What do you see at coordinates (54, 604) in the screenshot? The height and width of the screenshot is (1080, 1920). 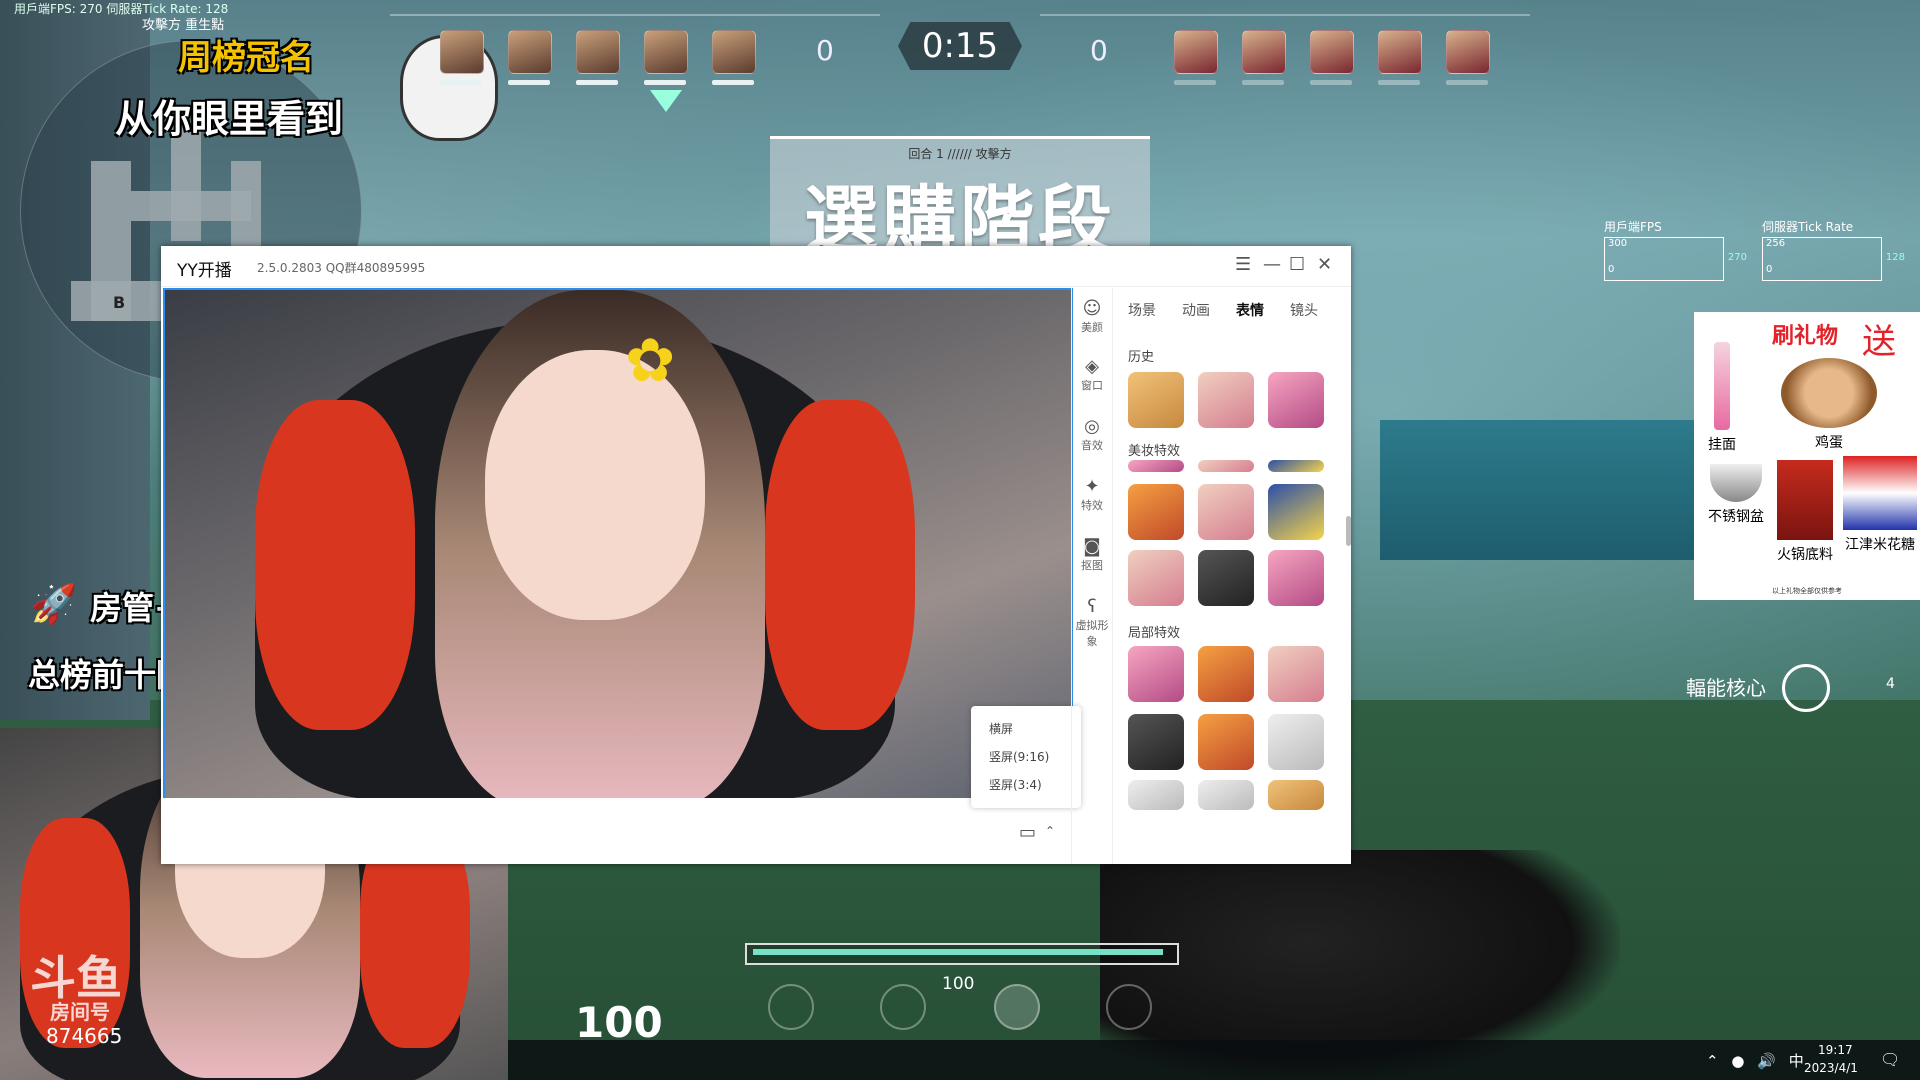 I see `rocket-icon: 🚀` at bounding box center [54, 604].